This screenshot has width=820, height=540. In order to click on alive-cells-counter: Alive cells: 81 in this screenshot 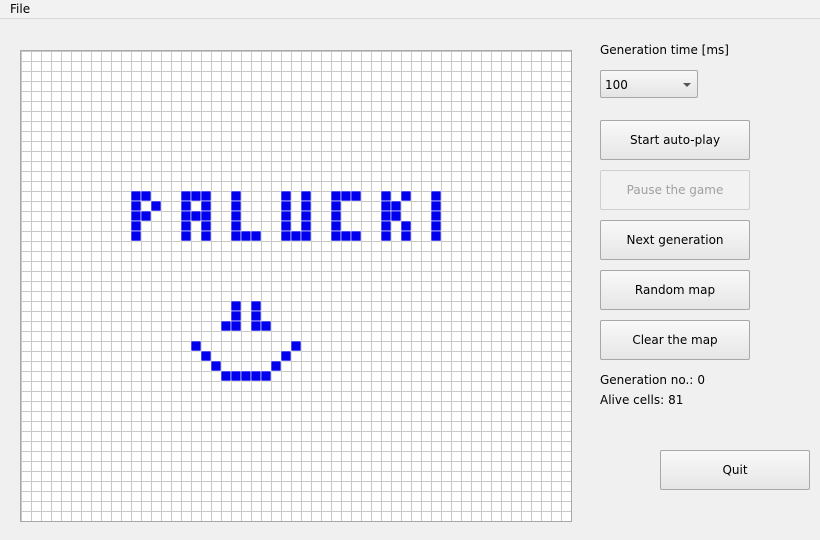, I will do `click(641, 400)`.